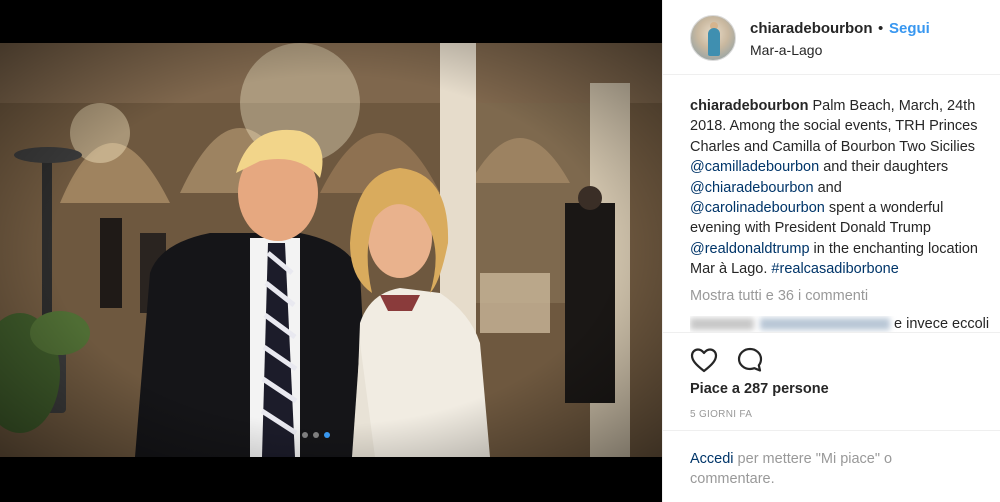  What do you see at coordinates (831, 430) in the screenshot?
I see `divider` at bounding box center [831, 430].